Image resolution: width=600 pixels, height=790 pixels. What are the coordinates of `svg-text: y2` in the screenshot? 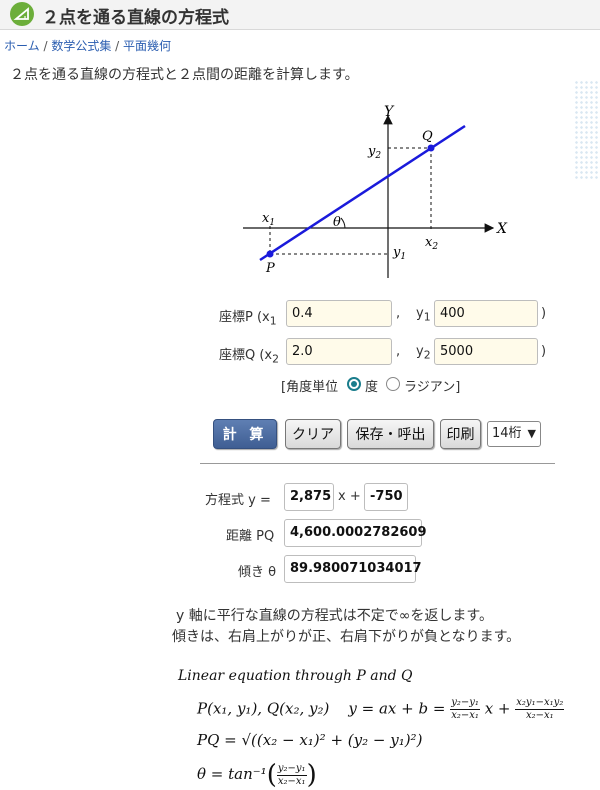 It's located at (374, 152).